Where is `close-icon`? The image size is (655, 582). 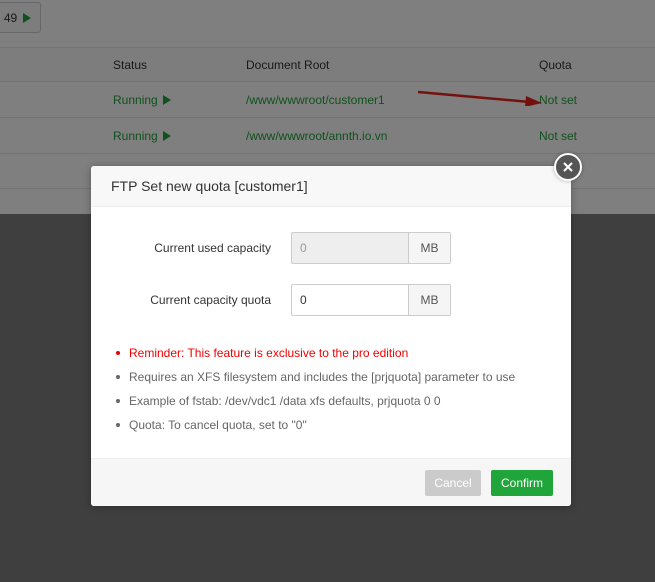 close-icon is located at coordinates (568, 167).